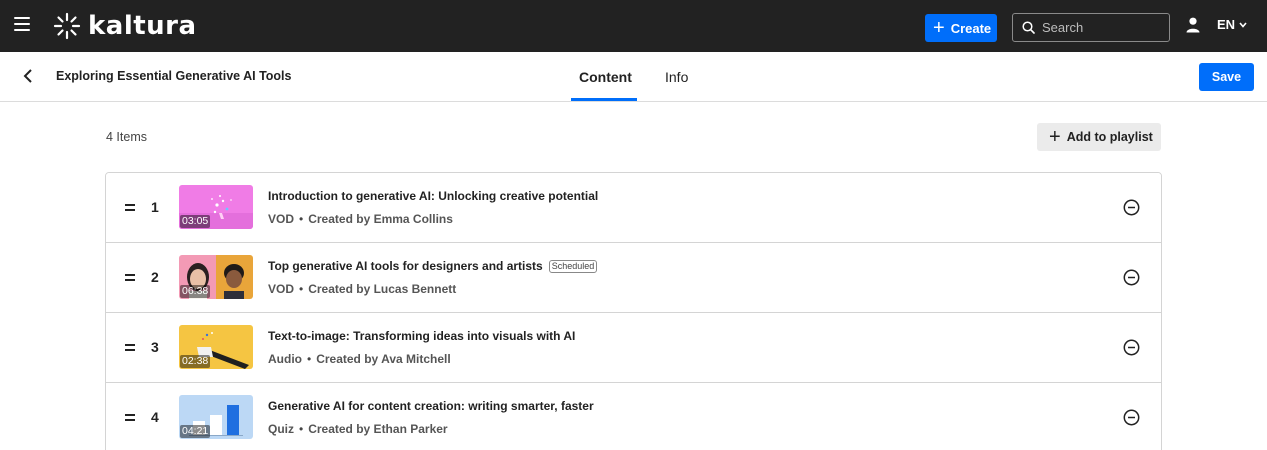  What do you see at coordinates (676, 77) in the screenshot?
I see `tab-info: Info` at bounding box center [676, 77].